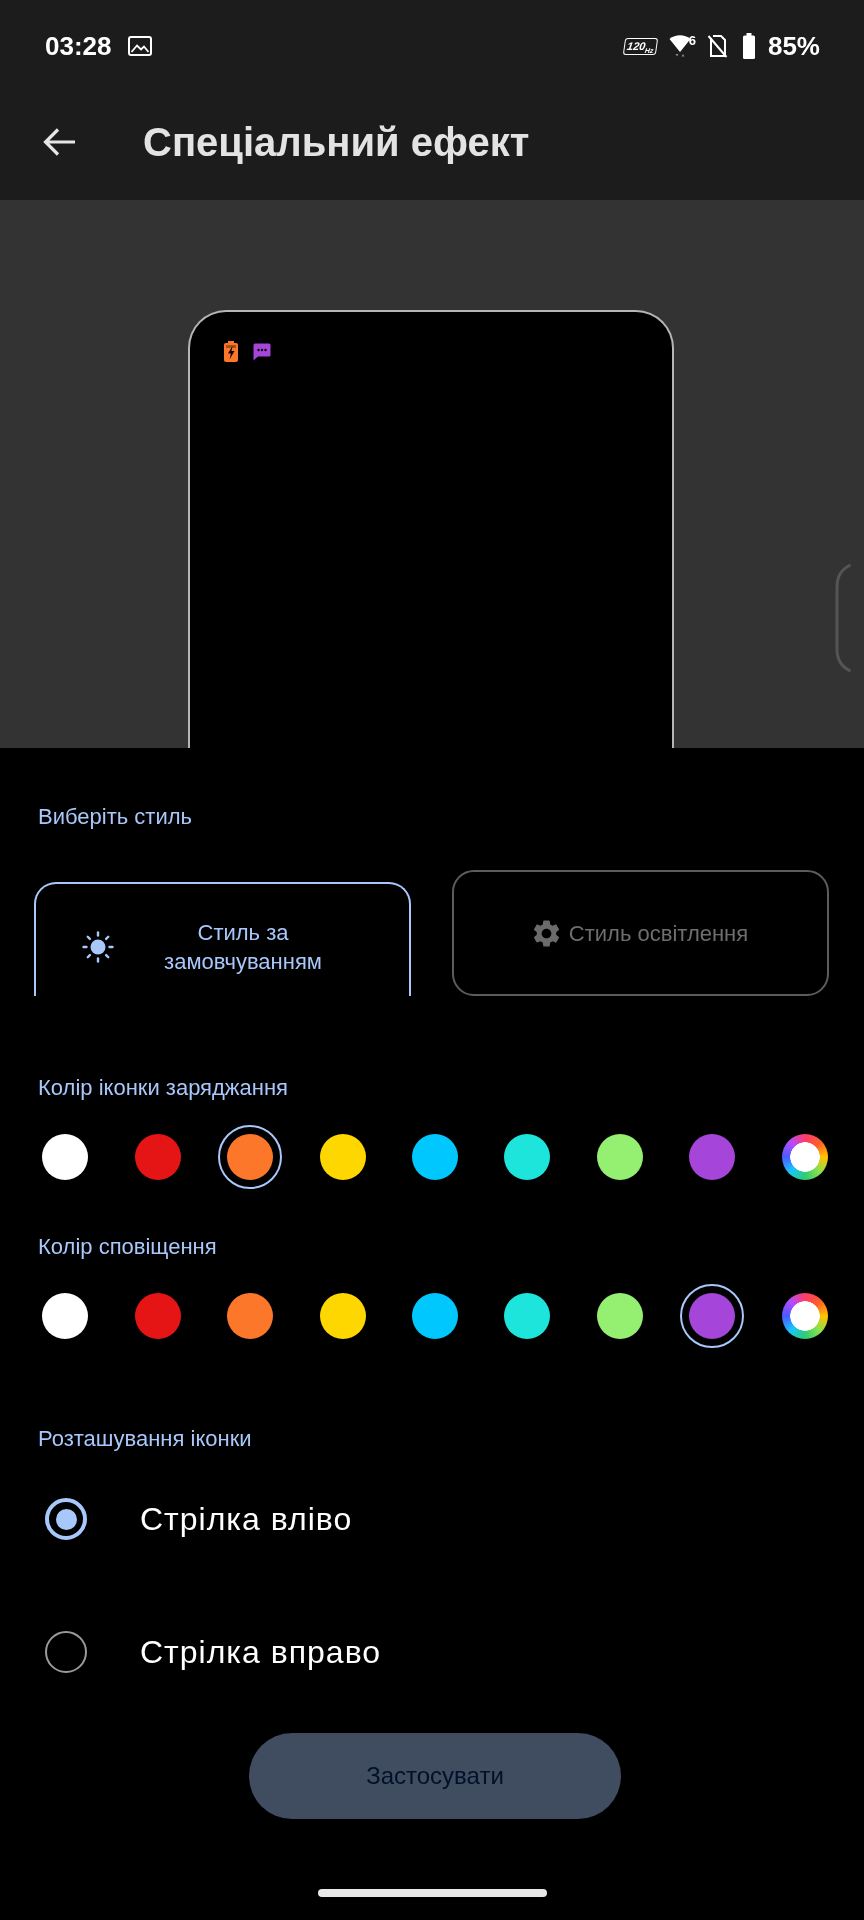 This screenshot has height=1920, width=864. Describe the element at coordinates (59, 142) in the screenshot. I see `back-arrow-icon` at that location.